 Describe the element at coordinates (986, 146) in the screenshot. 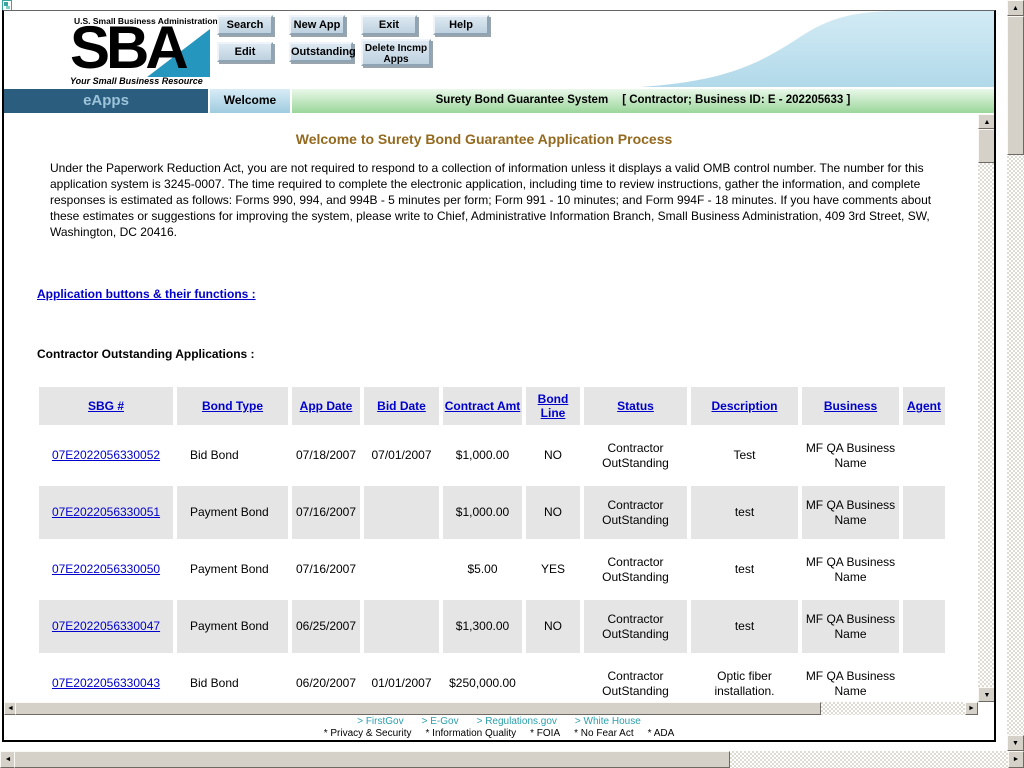

I see `frame-vertical-scroll-thumb` at that location.